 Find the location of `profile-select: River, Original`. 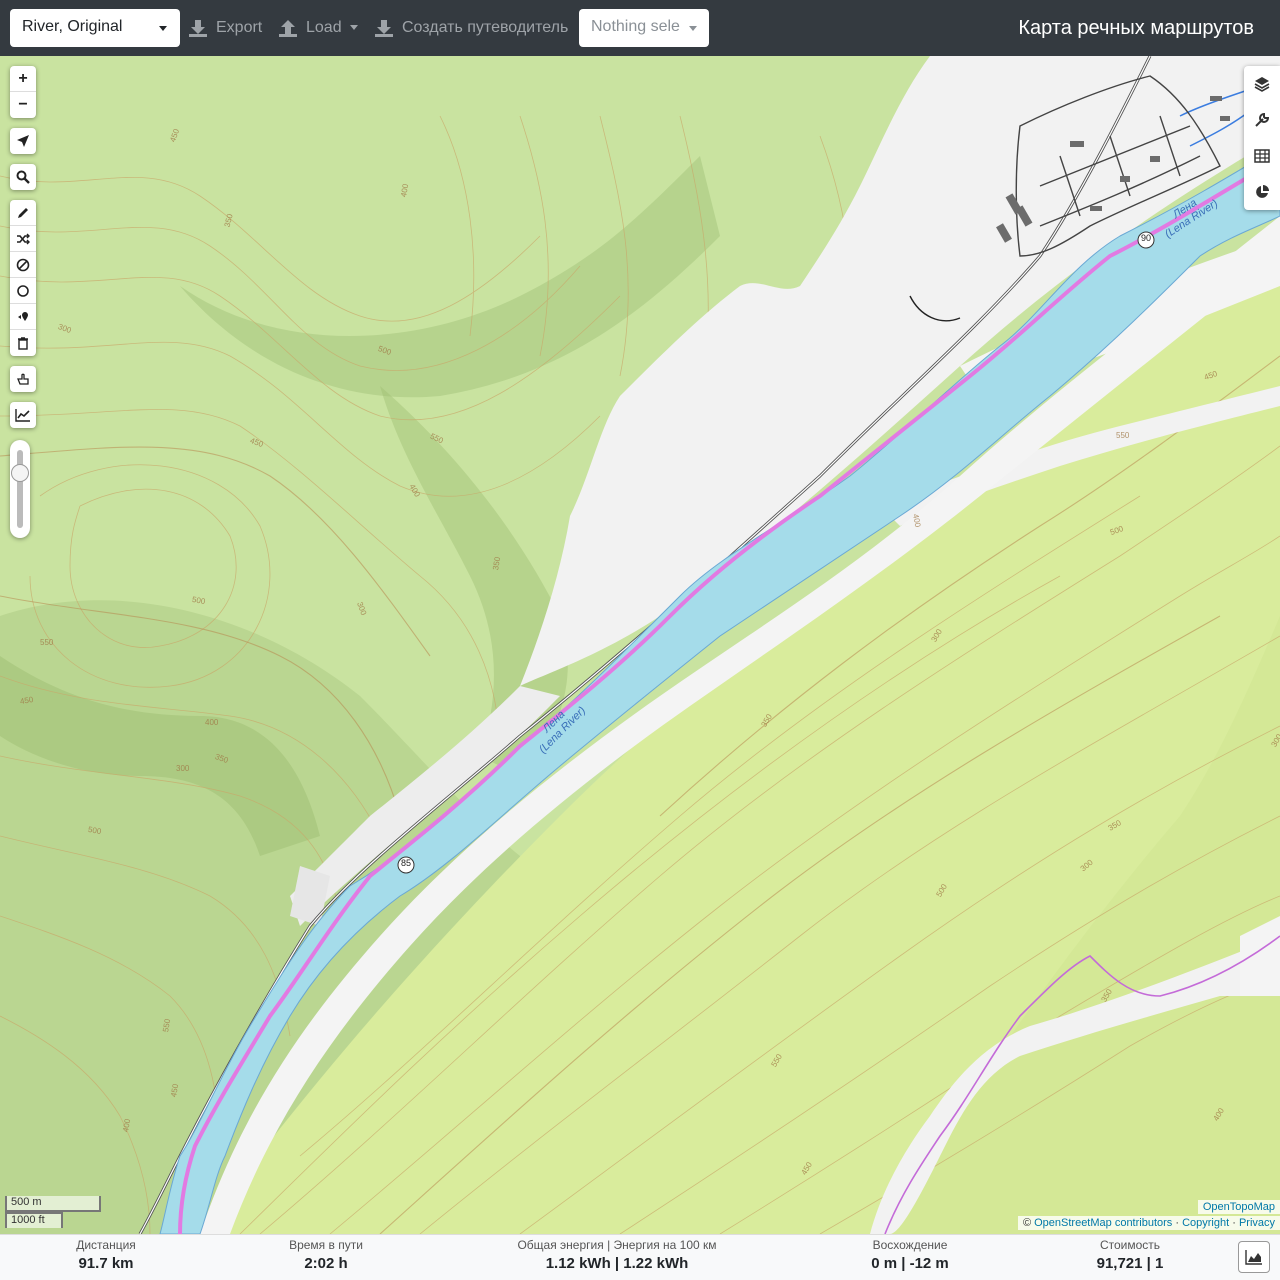

profile-select: River, Original is located at coordinates (95, 28).